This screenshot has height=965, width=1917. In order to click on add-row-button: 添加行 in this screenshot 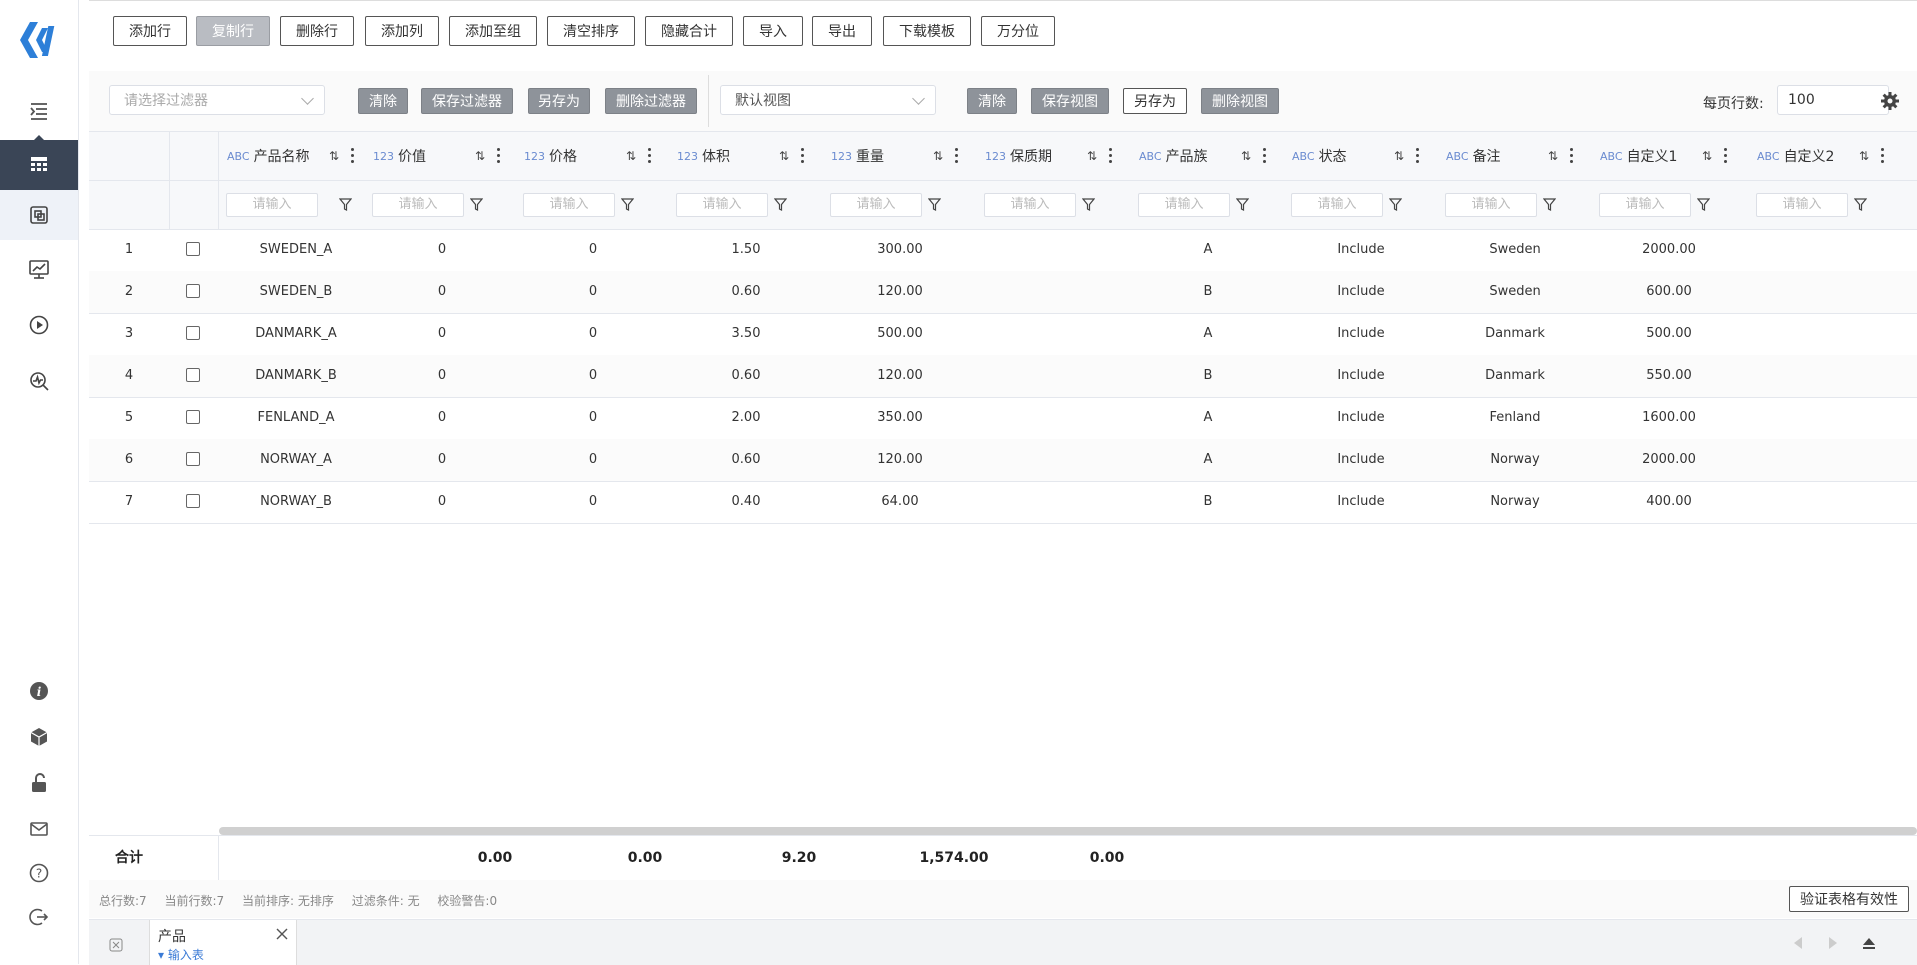, I will do `click(150, 31)`.